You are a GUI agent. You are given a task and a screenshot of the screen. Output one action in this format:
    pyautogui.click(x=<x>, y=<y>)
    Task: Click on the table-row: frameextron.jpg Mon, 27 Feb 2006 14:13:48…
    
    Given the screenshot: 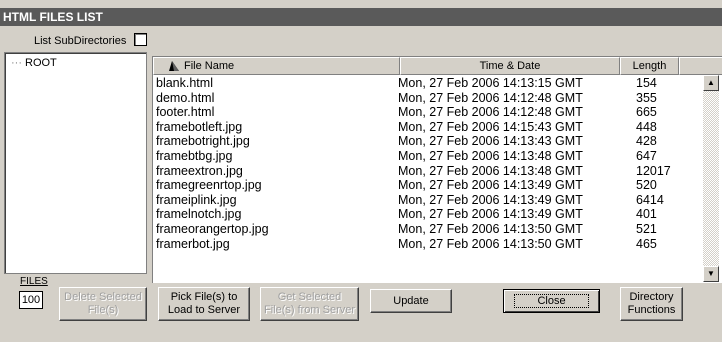 What is the action you would take?
    pyautogui.click(x=427, y=171)
    